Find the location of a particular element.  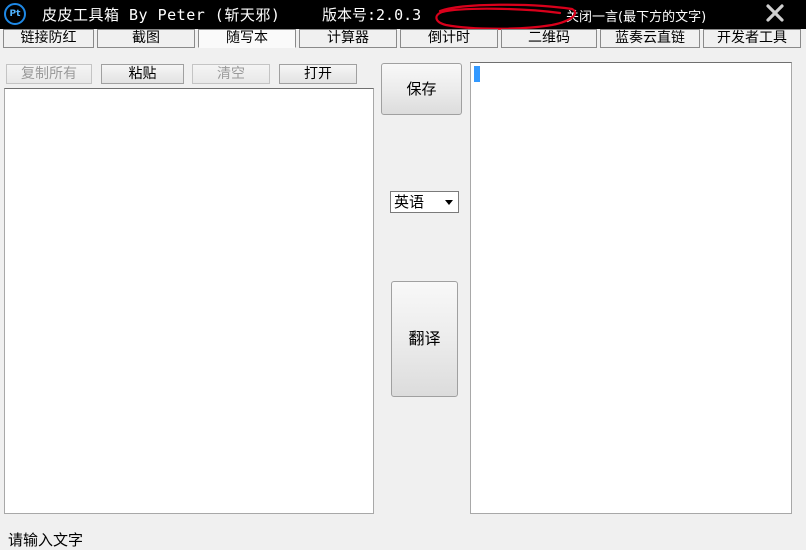

clear-button: 清空 is located at coordinates (231, 74).